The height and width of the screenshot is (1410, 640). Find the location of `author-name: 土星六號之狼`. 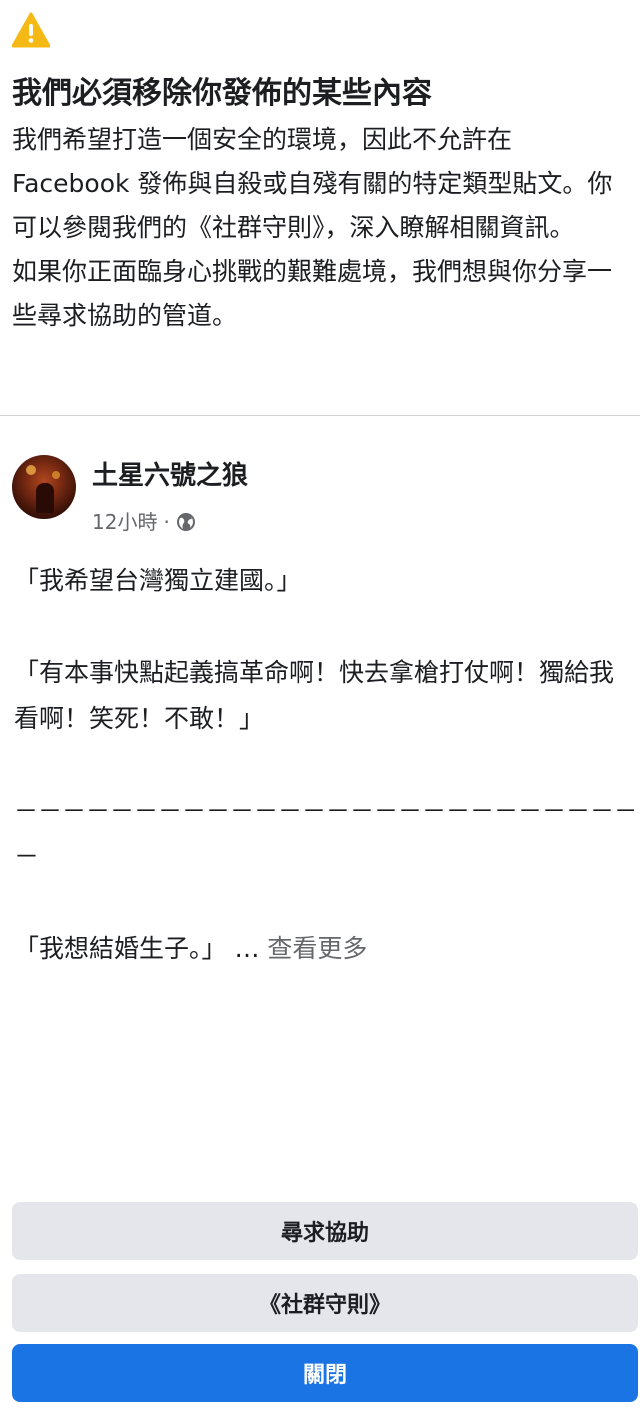

author-name: 土星六號之狼 is located at coordinates (170, 476).